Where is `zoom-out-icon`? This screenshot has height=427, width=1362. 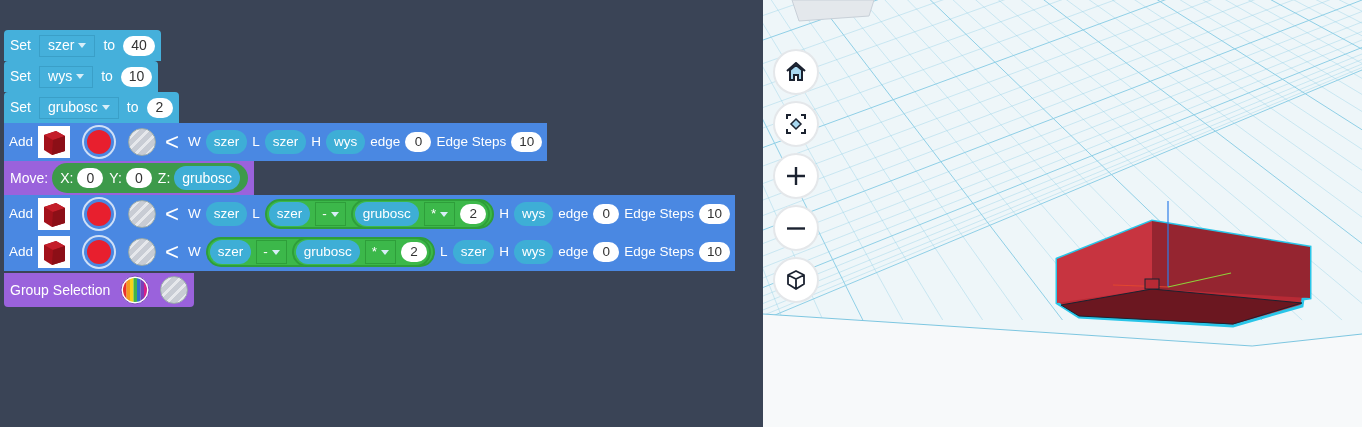
zoom-out-icon is located at coordinates (796, 228).